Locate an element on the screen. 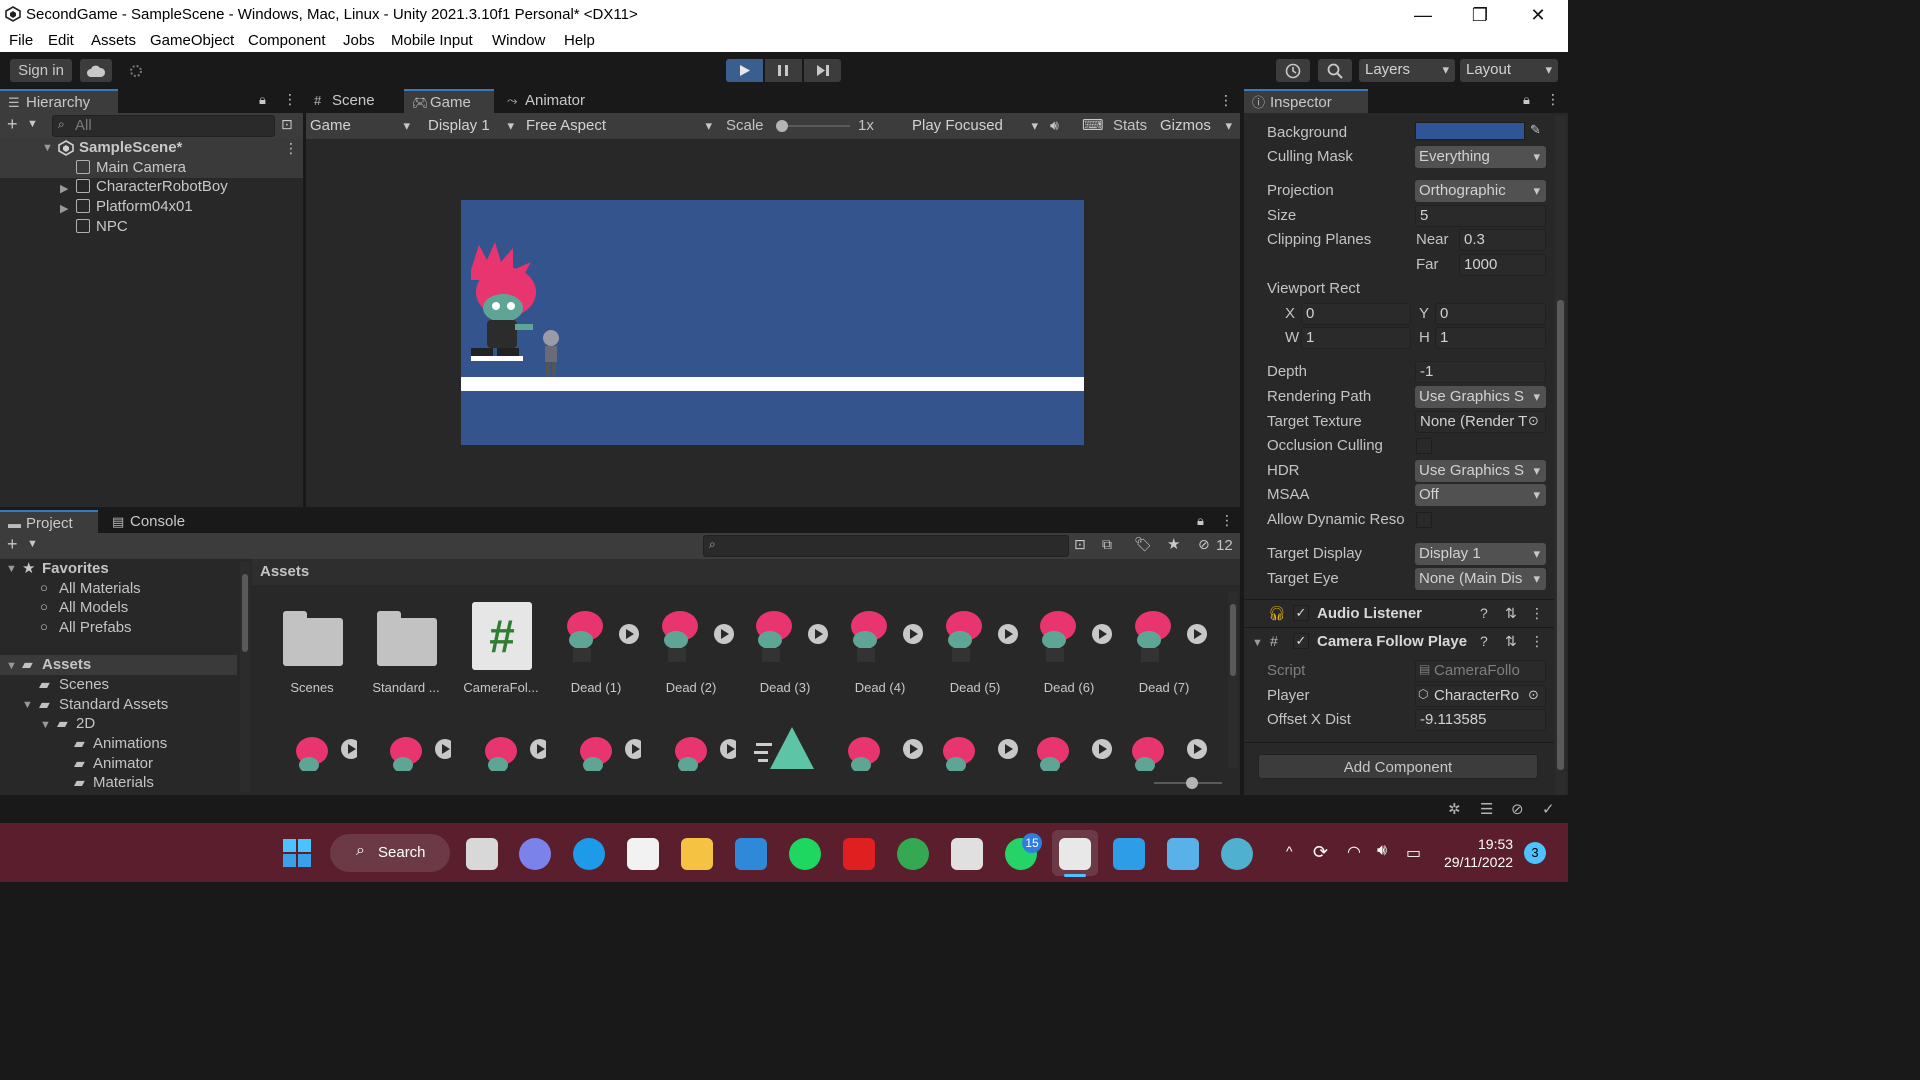  battery-icon: ▭ is located at coordinates (1413, 853).